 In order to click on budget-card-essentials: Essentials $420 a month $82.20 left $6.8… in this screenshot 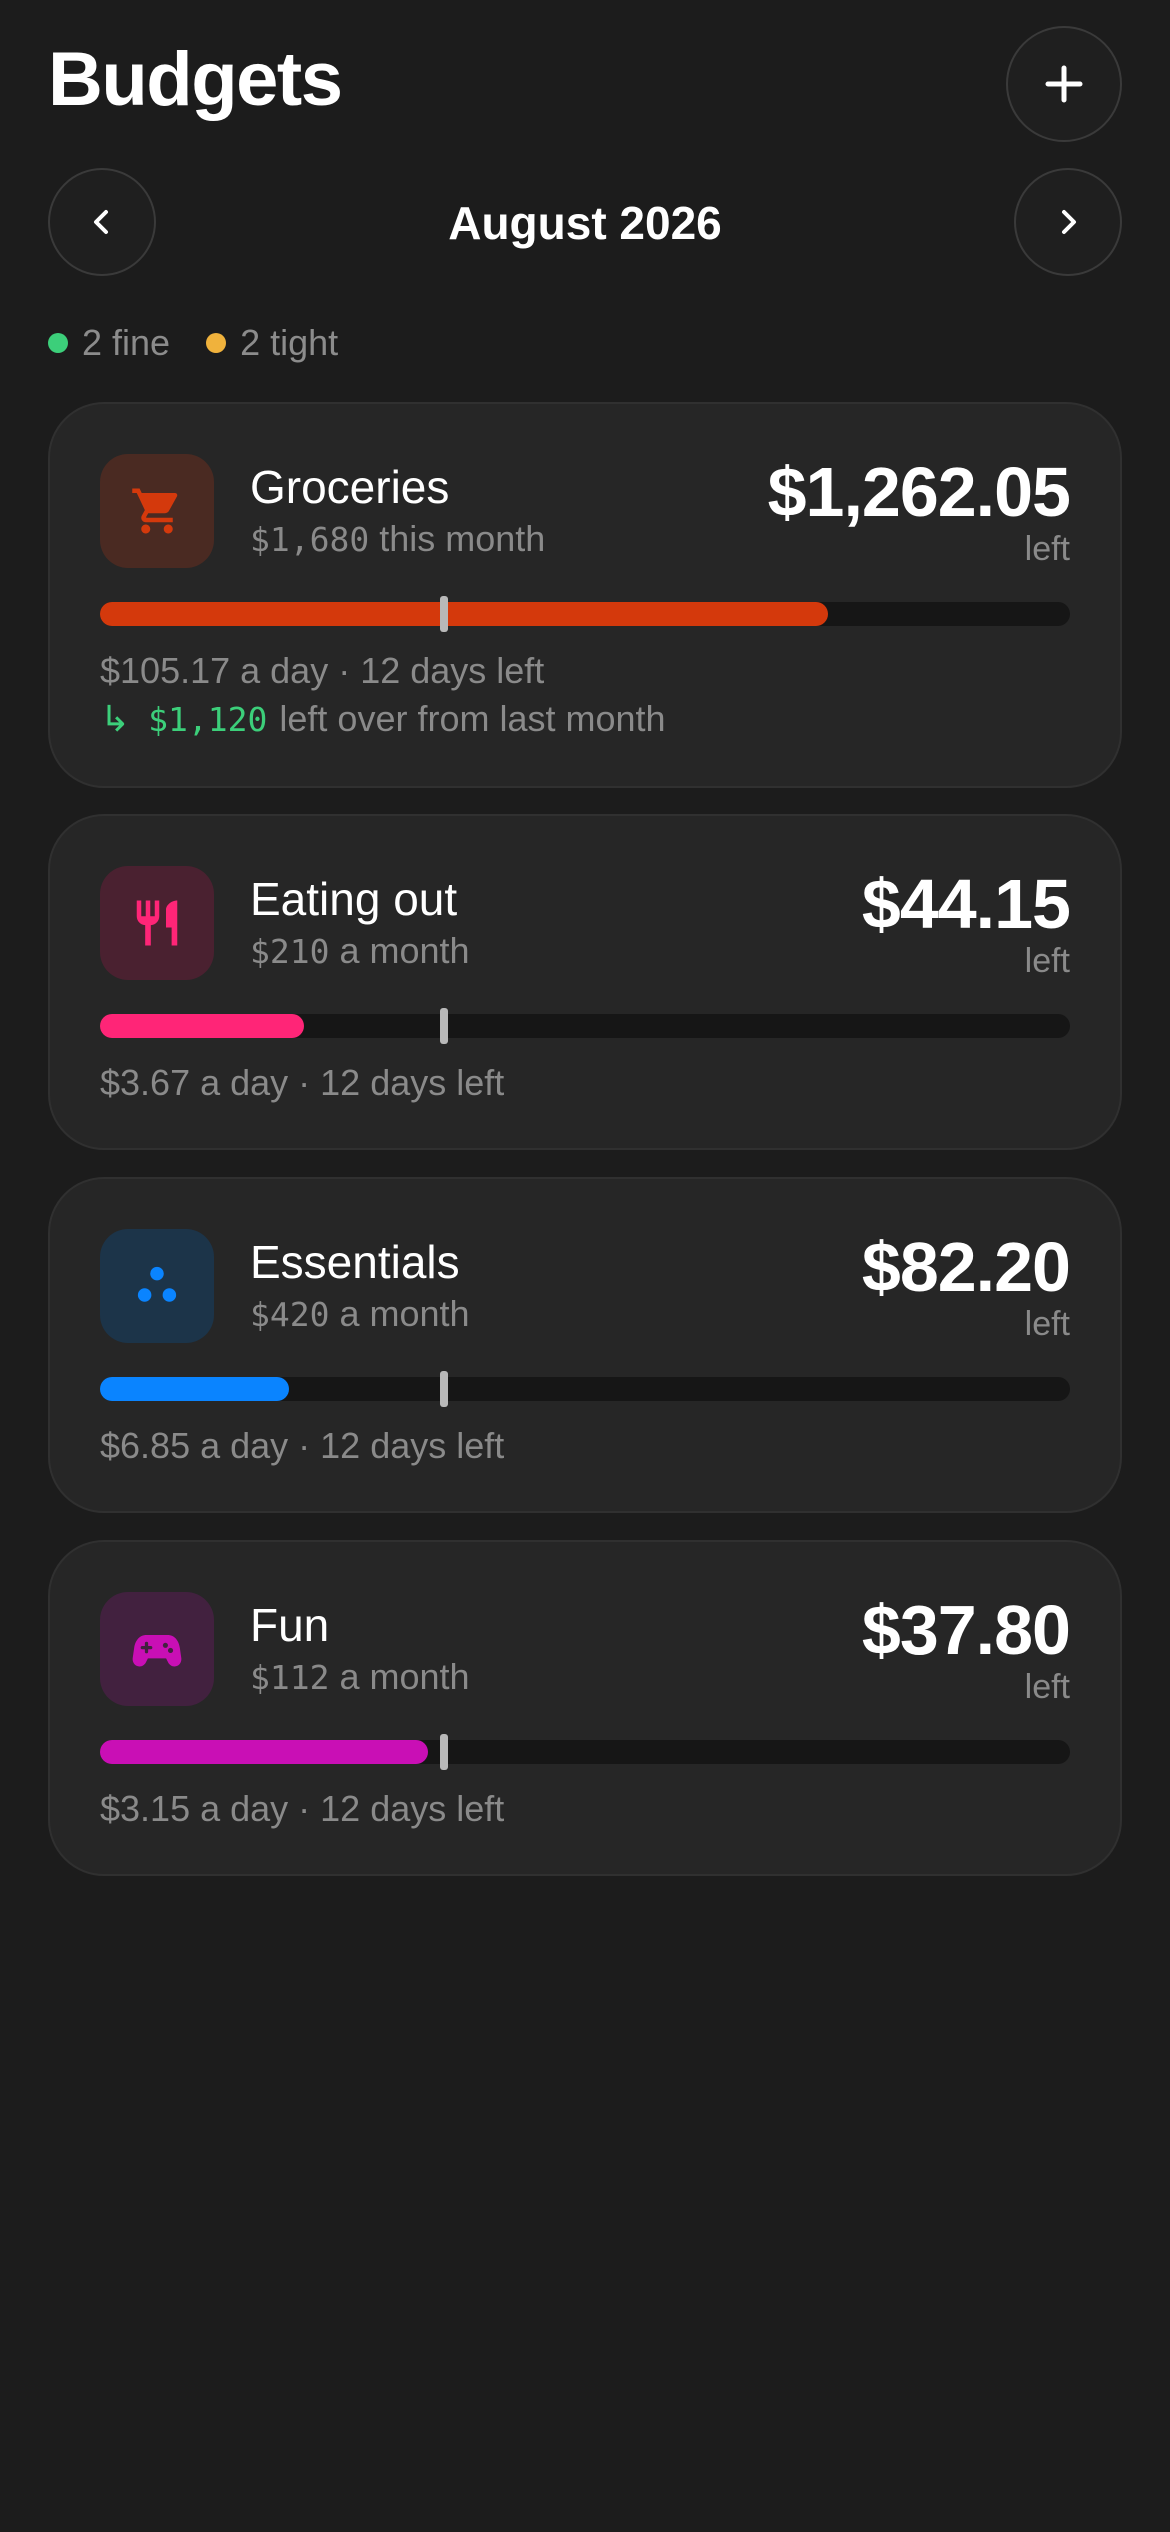, I will do `click(585, 1345)`.